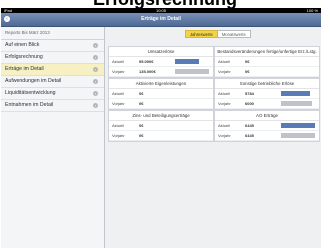 The image size is (330, 248). What do you see at coordinates (201, 34) in the screenshot?
I see `tab-jahreswerte: Jahreswerte` at bounding box center [201, 34].